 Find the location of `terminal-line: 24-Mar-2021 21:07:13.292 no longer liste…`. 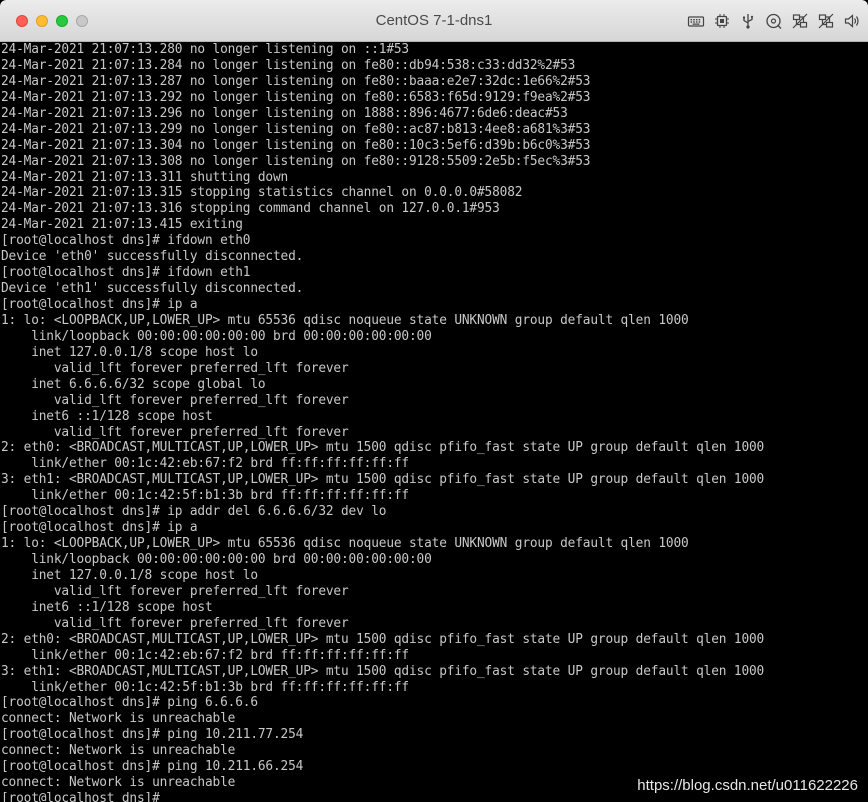

terminal-line: 24-Mar-2021 21:07:13.292 no longer liste… is located at coordinates (295, 97).